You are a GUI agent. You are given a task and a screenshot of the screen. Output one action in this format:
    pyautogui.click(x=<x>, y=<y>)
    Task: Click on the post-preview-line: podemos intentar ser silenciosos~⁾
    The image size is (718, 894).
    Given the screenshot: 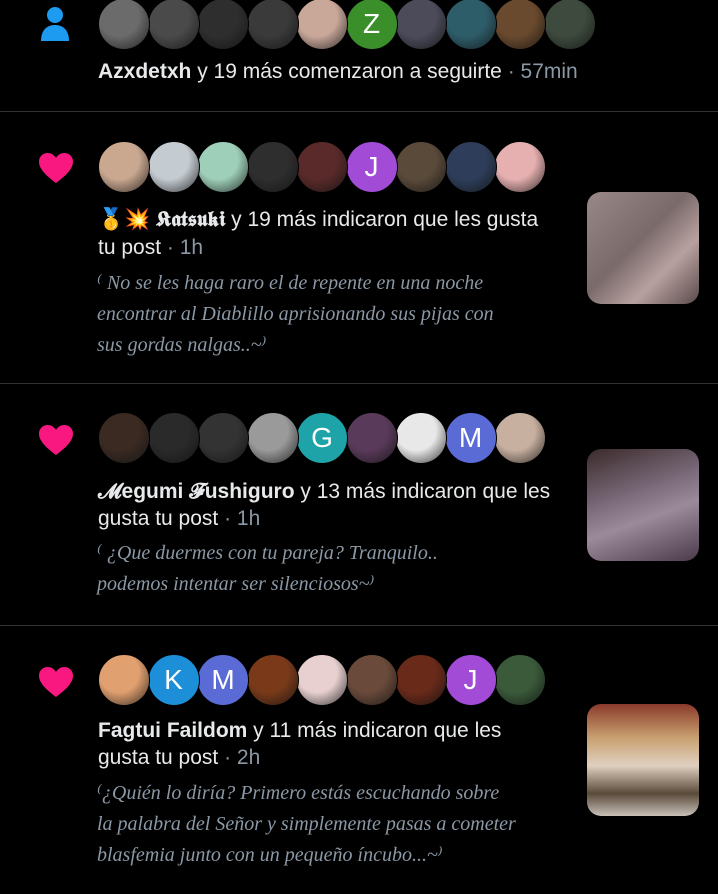 What is the action you would take?
    pyautogui.click(x=236, y=584)
    